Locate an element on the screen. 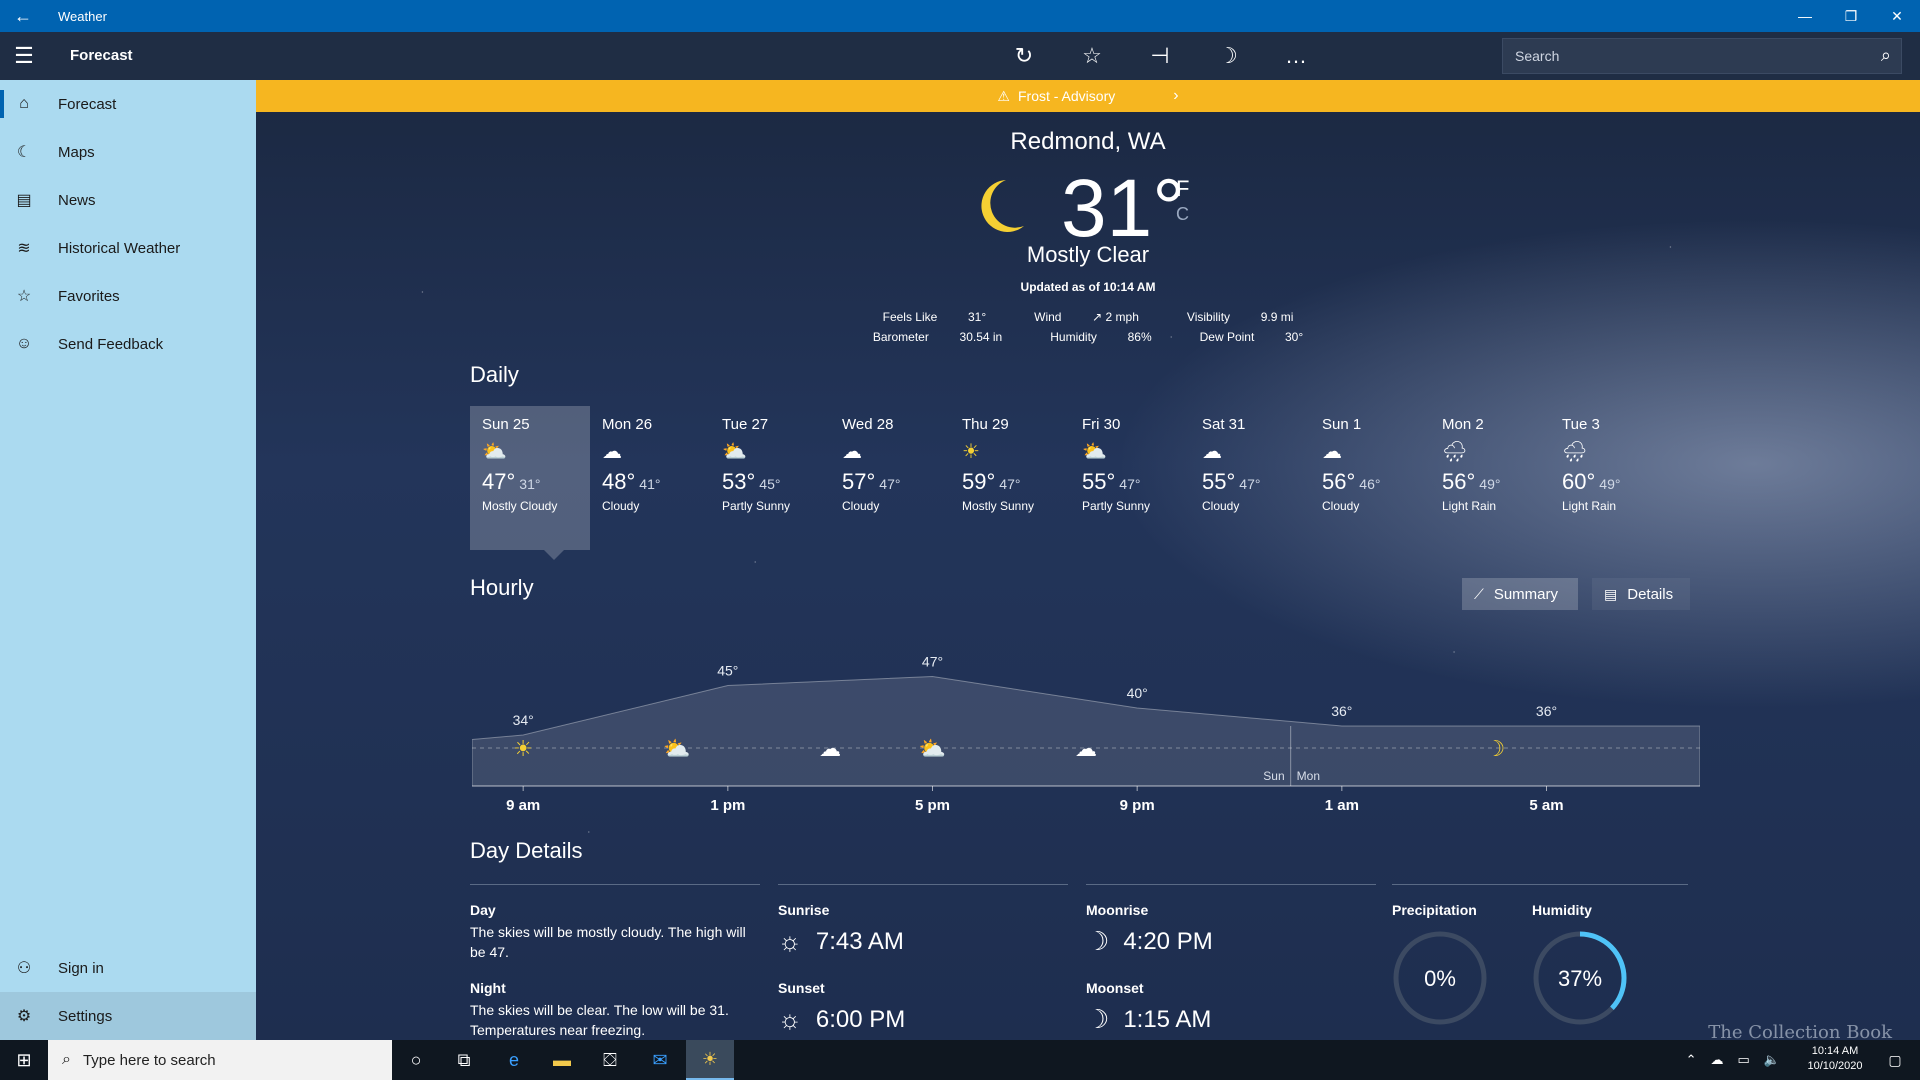 The width and height of the screenshot is (1920, 1080). details-label: Details is located at coordinates (1650, 594).